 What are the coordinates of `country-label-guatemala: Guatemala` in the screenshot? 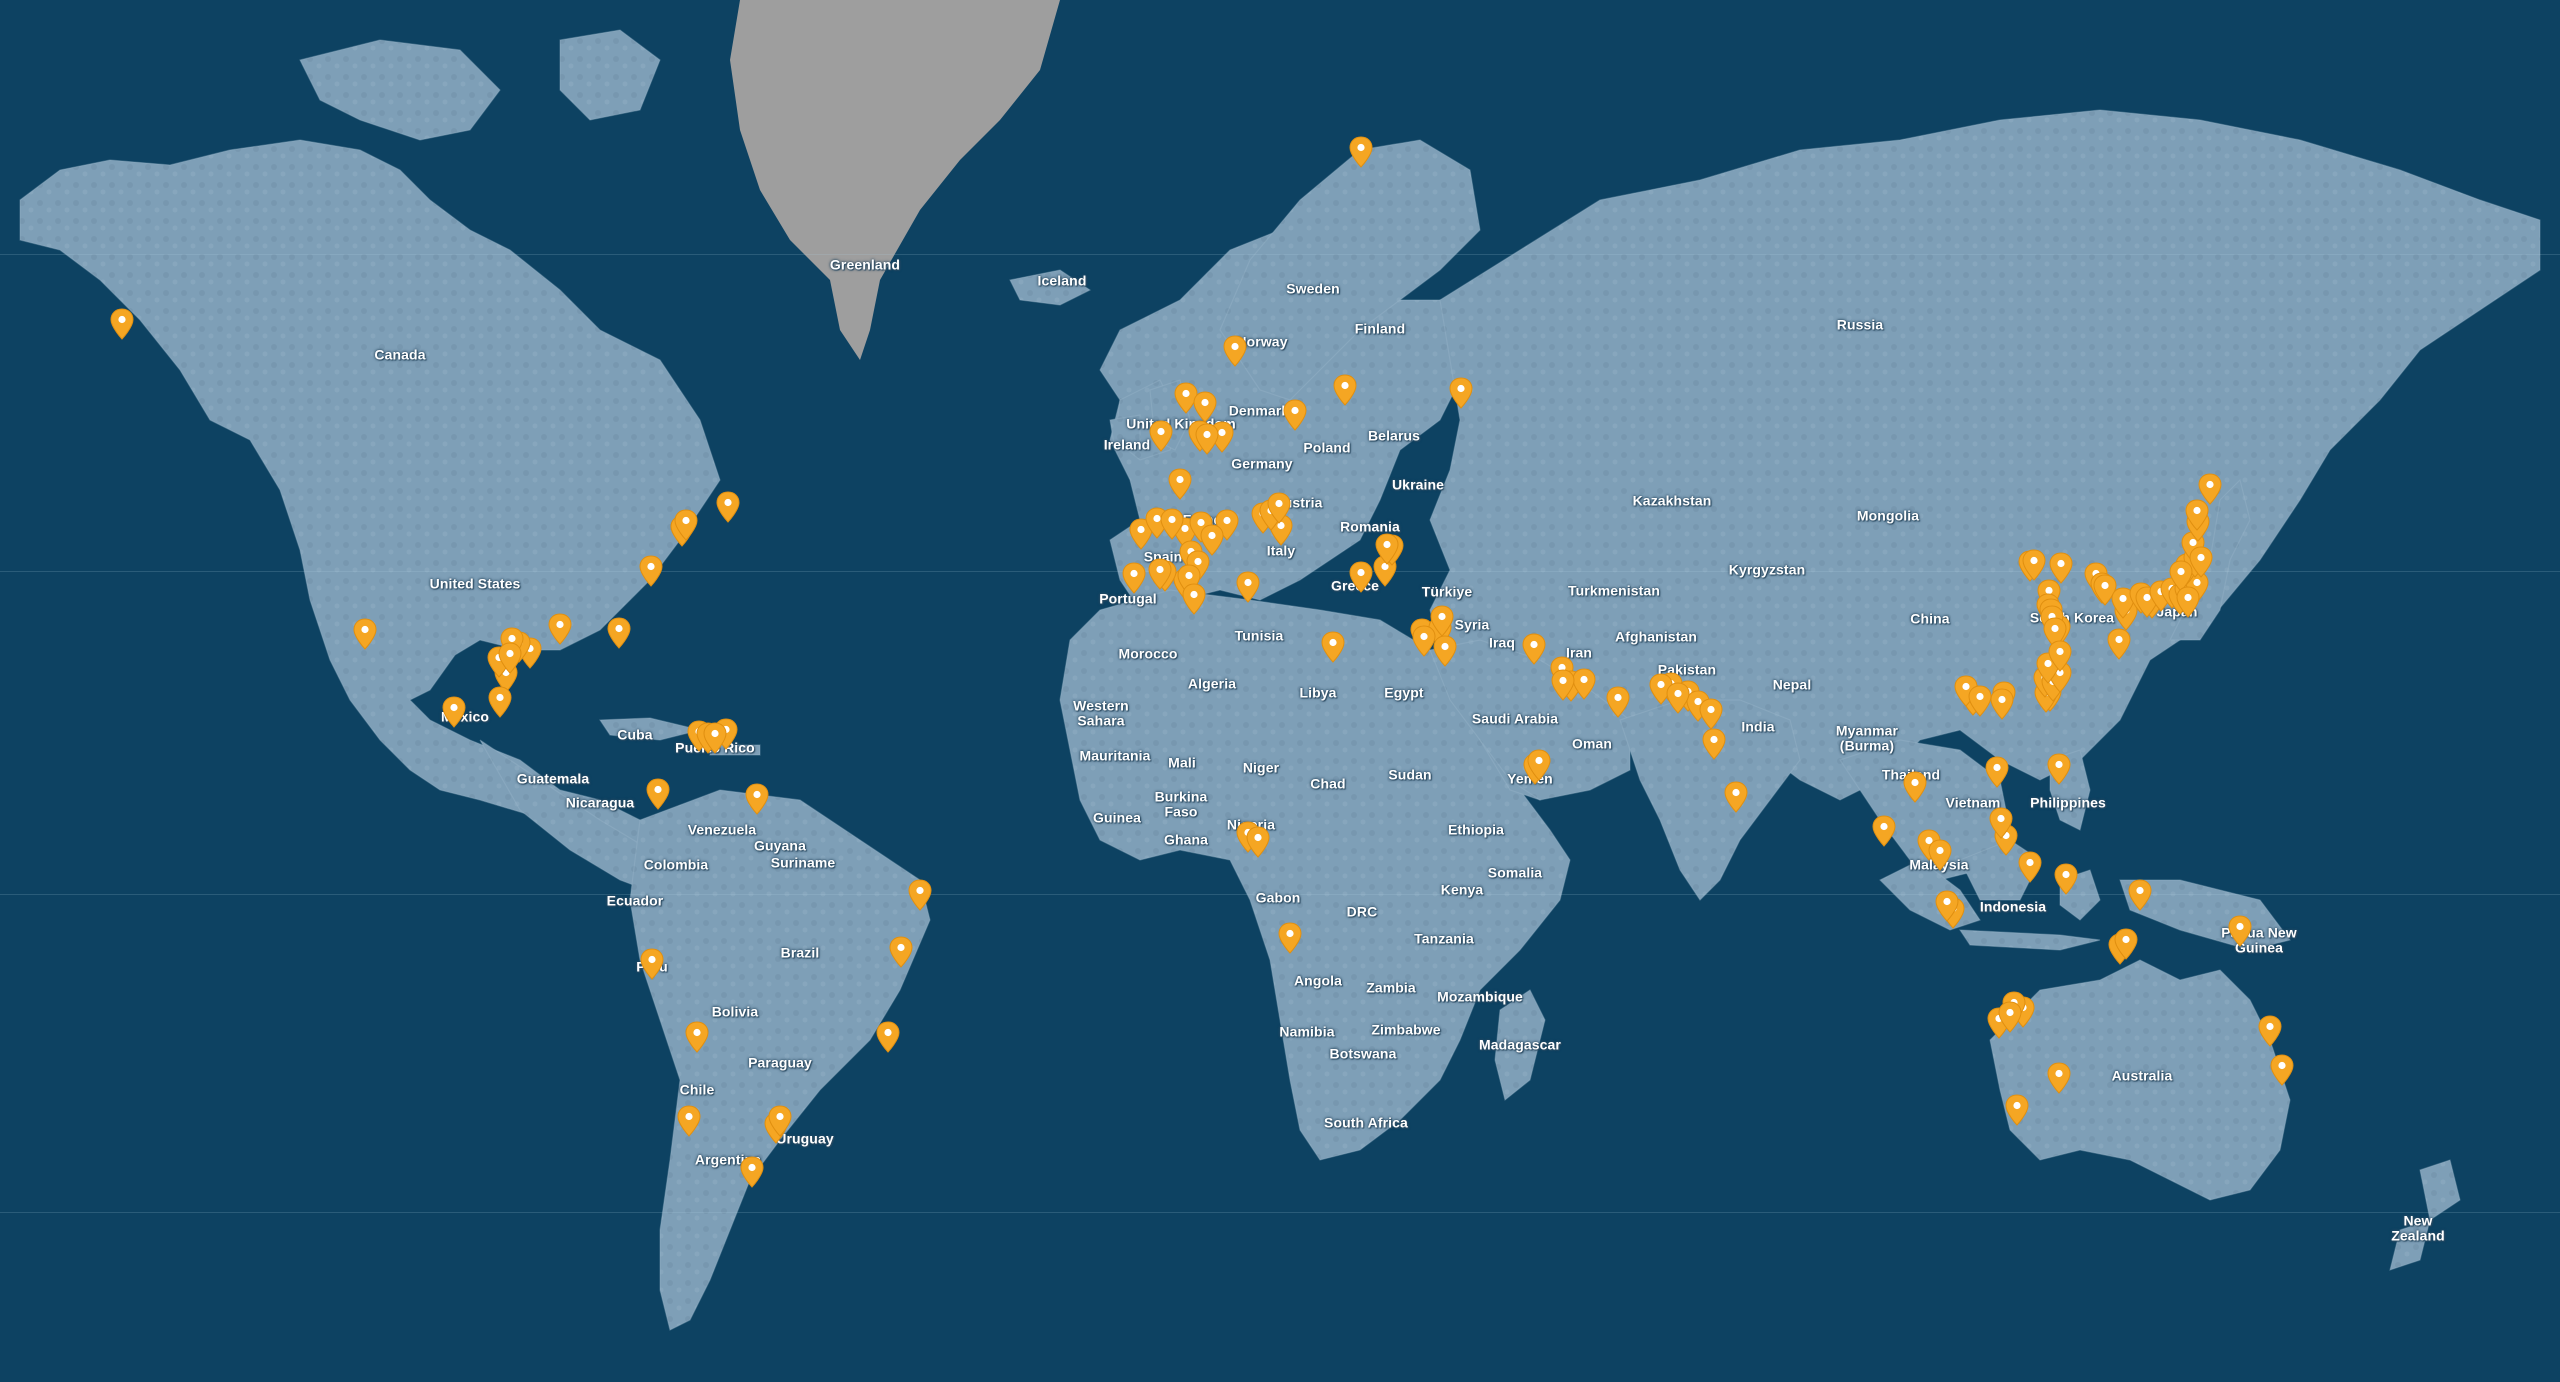 It's located at (553, 778).